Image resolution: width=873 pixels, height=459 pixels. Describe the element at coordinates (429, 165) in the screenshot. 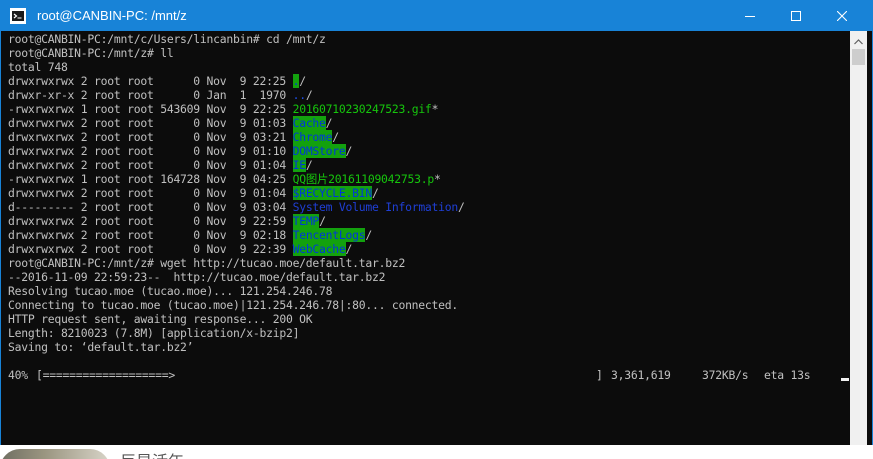

I see `listing-row: drwxrwxrwx 2 root root 0 Nov 9 01:04 IE/` at that location.